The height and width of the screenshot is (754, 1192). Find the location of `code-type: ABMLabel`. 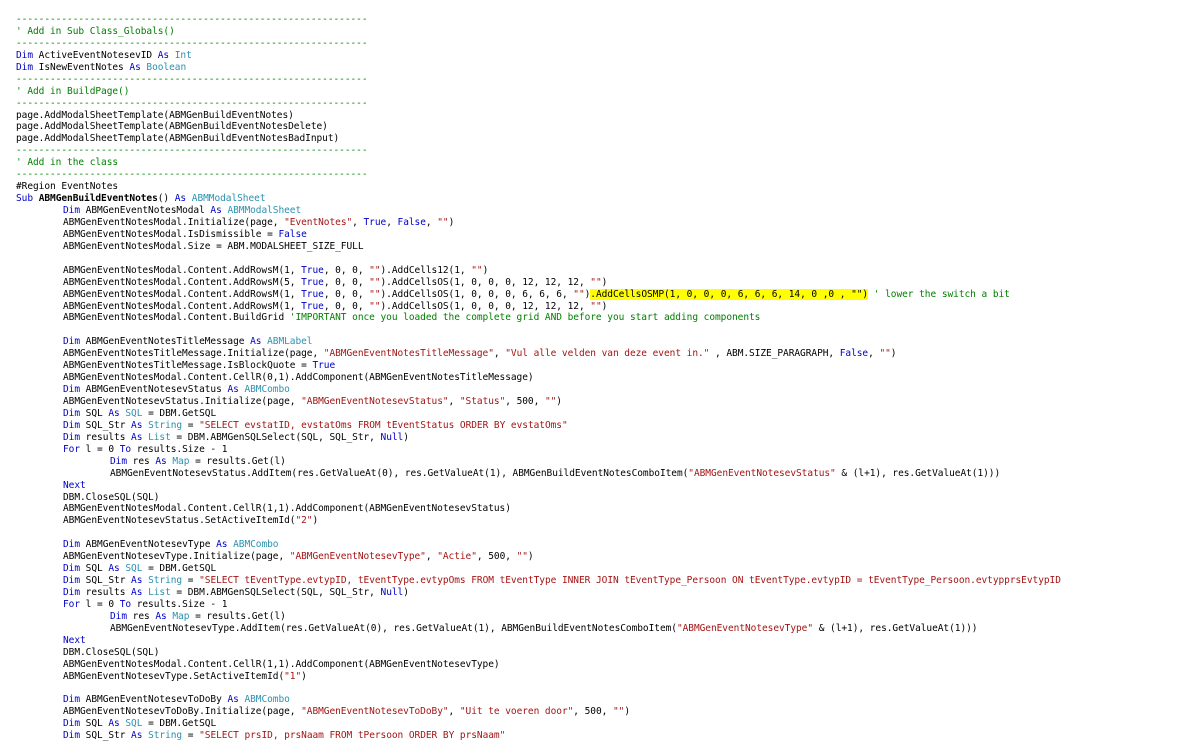

code-type: ABMLabel is located at coordinates (290, 342).